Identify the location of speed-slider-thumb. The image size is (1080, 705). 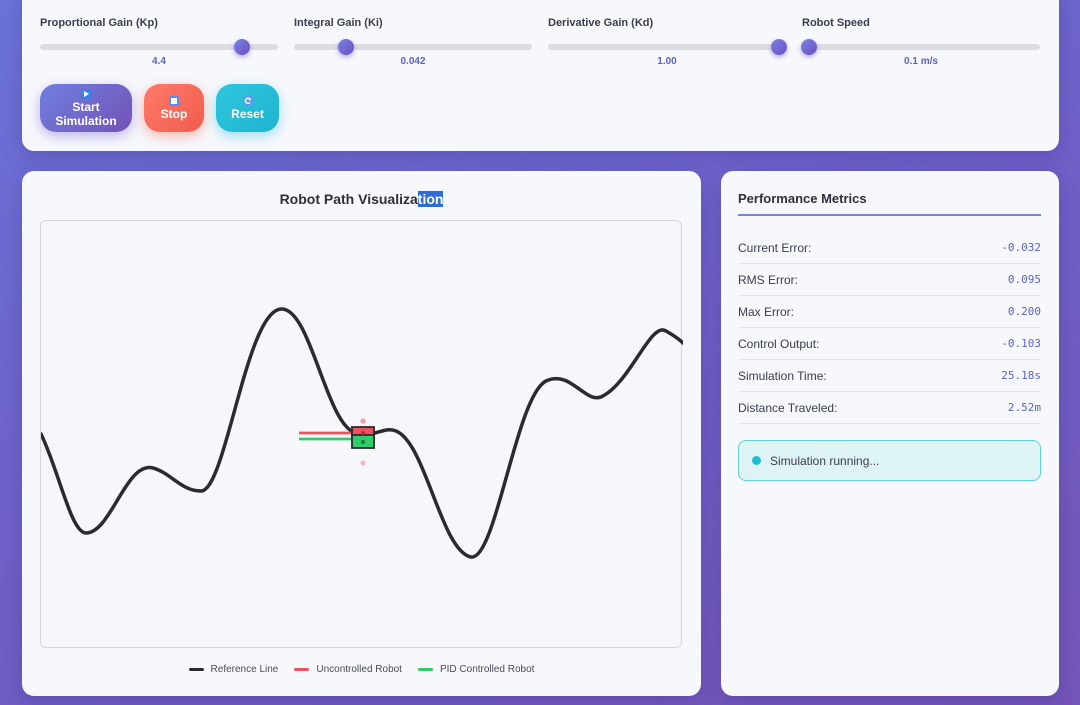
(809, 47).